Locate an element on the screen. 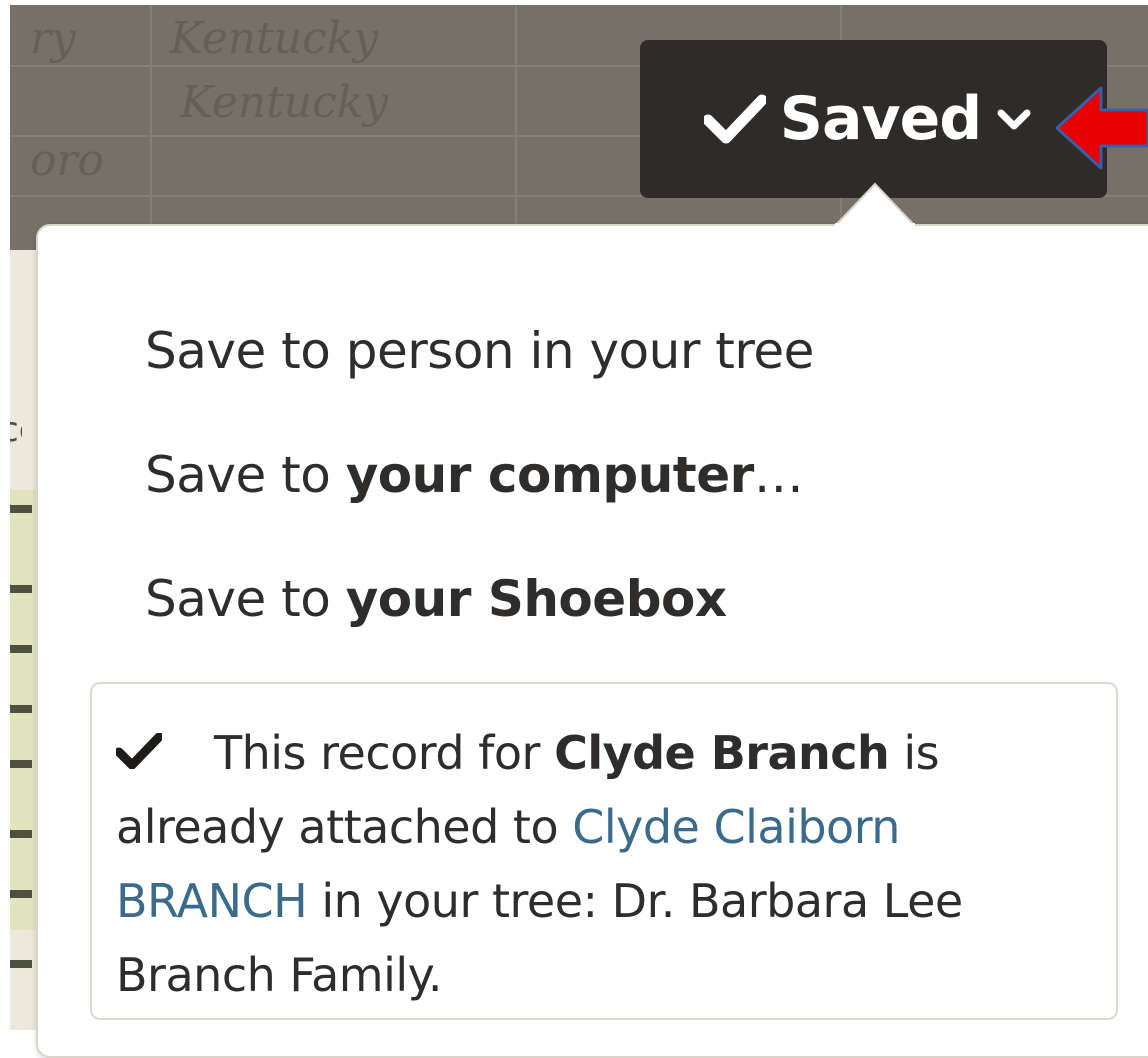 The height and width of the screenshot is (1058, 1148). menu-item-prefix: Save to person in your tree is located at coordinates (479, 351).